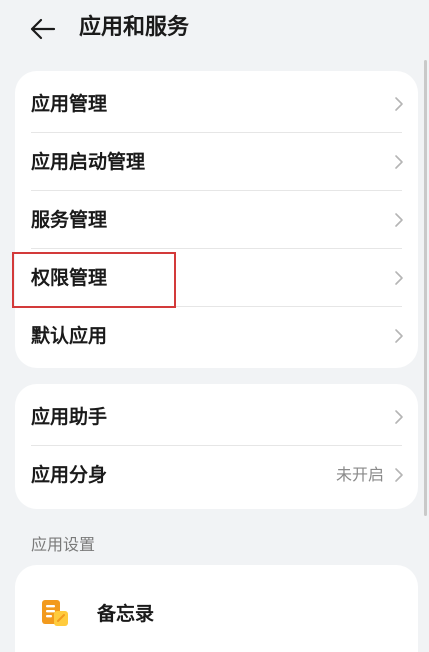 Image resolution: width=429 pixels, height=652 pixels. Describe the element at coordinates (55, 613) in the screenshot. I see `memo-app-icon` at that location.